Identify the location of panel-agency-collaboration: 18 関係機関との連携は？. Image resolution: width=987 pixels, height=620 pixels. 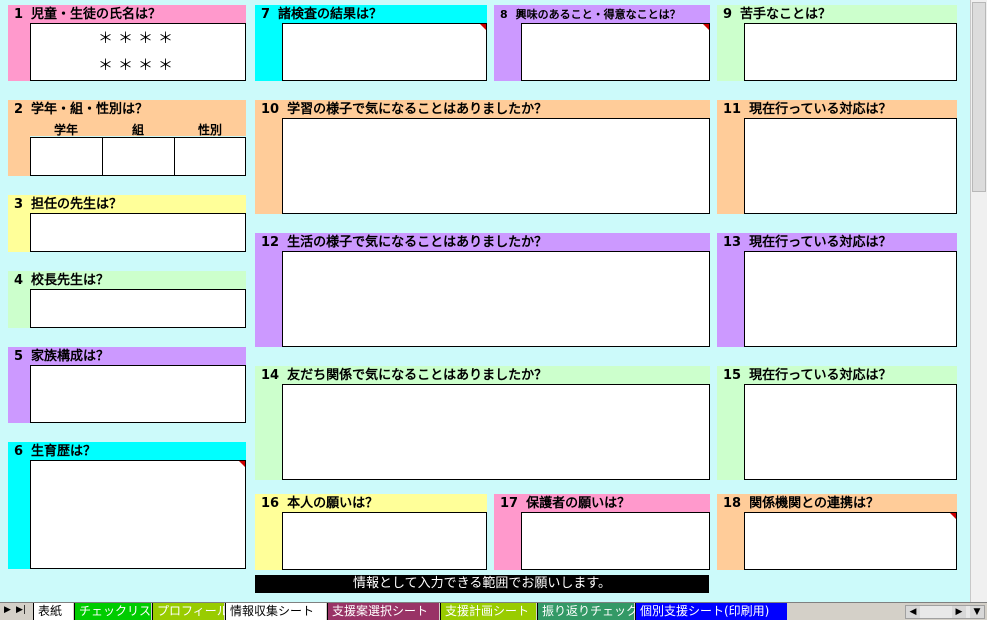
(837, 532).